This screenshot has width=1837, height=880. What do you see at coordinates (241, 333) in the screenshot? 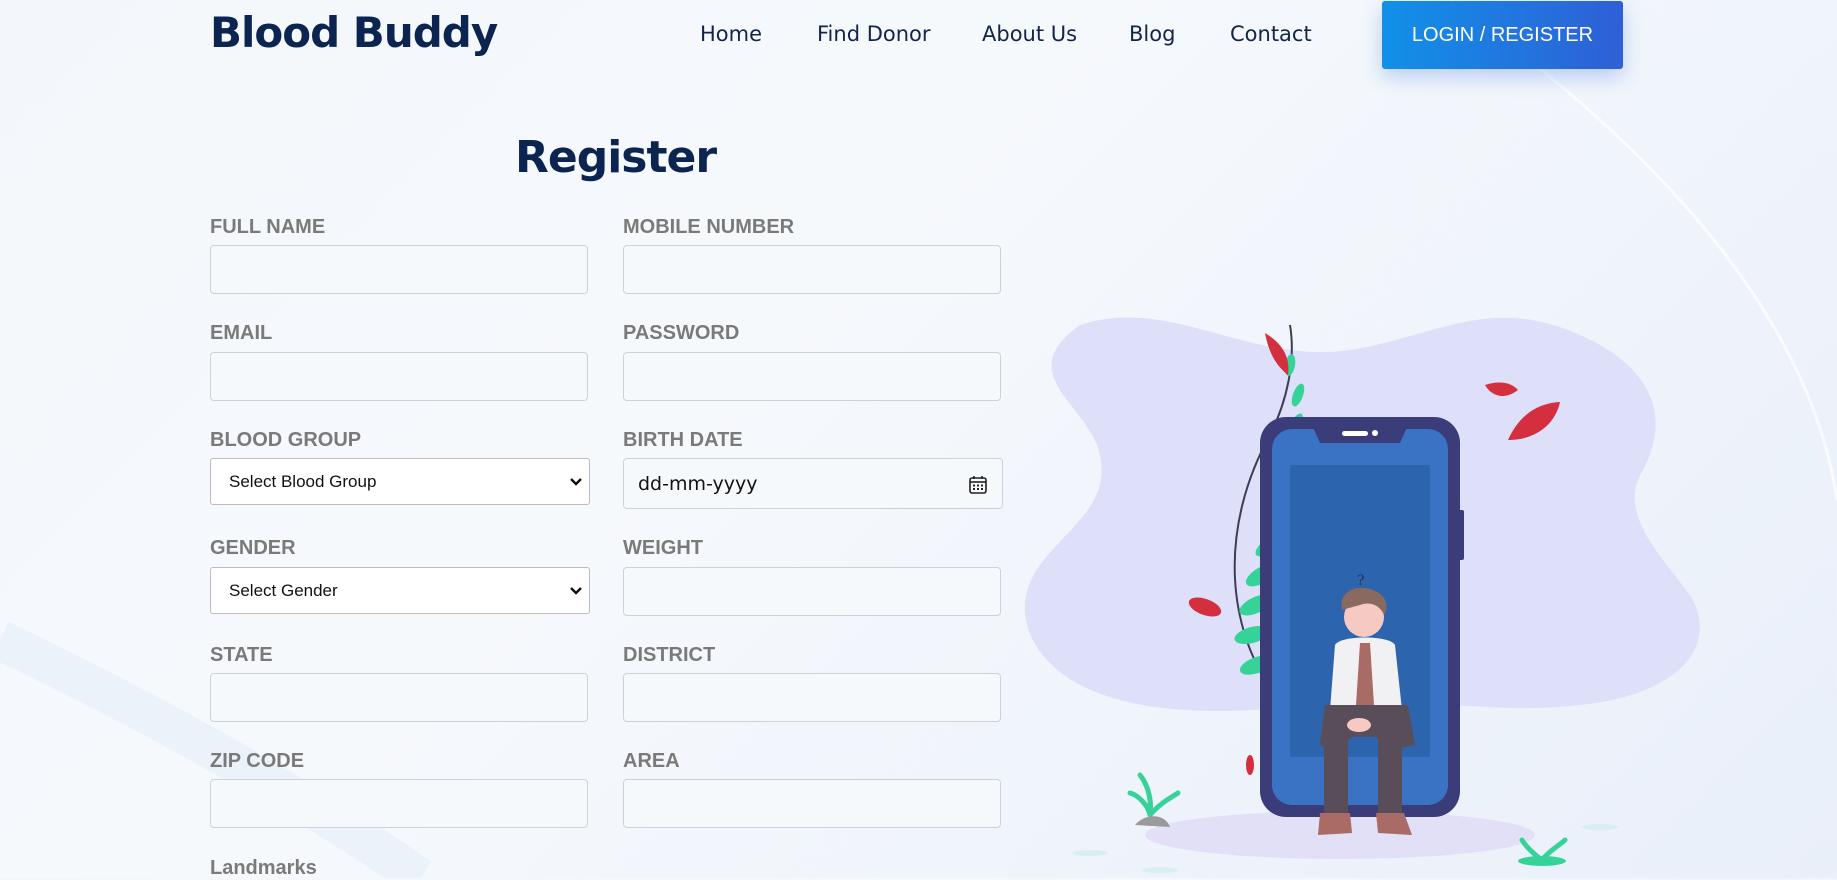
I see `email-label: EMAIL` at bounding box center [241, 333].